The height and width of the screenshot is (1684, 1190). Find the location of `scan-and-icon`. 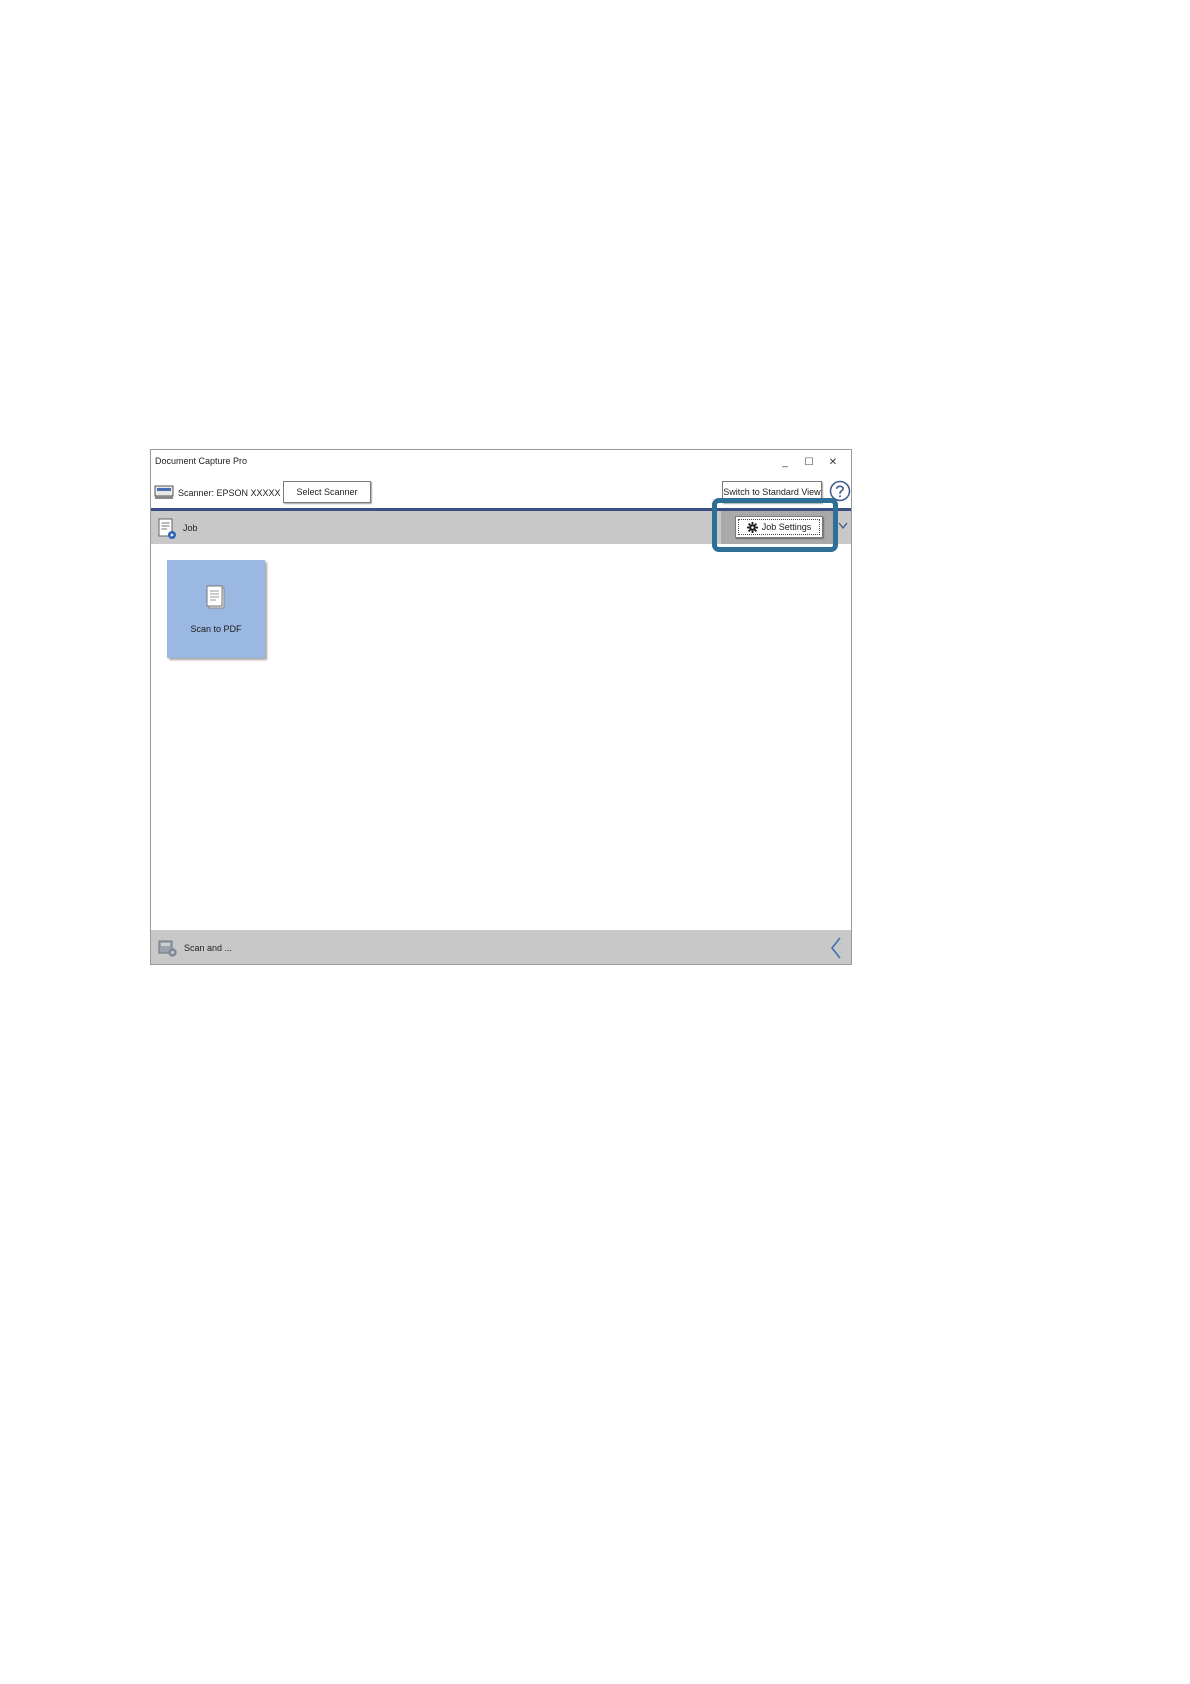

scan-and-icon is located at coordinates (167, 948).